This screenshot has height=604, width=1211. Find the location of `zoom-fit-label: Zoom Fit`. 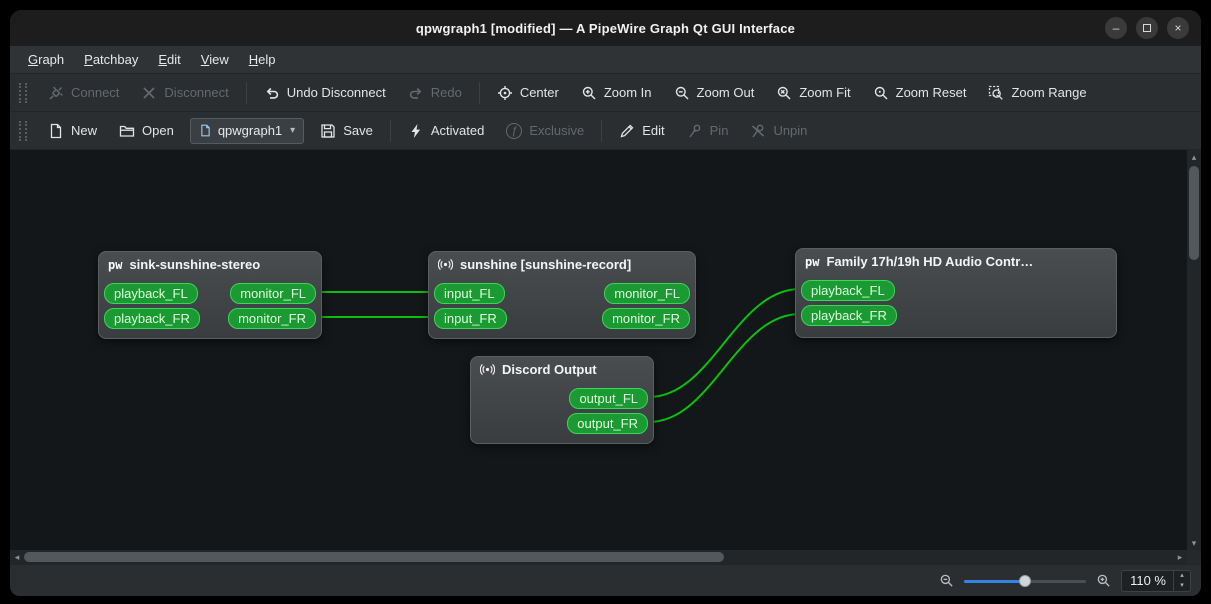

zoom-fit-label: Zoom Fit is located at coordinates (825, 92).